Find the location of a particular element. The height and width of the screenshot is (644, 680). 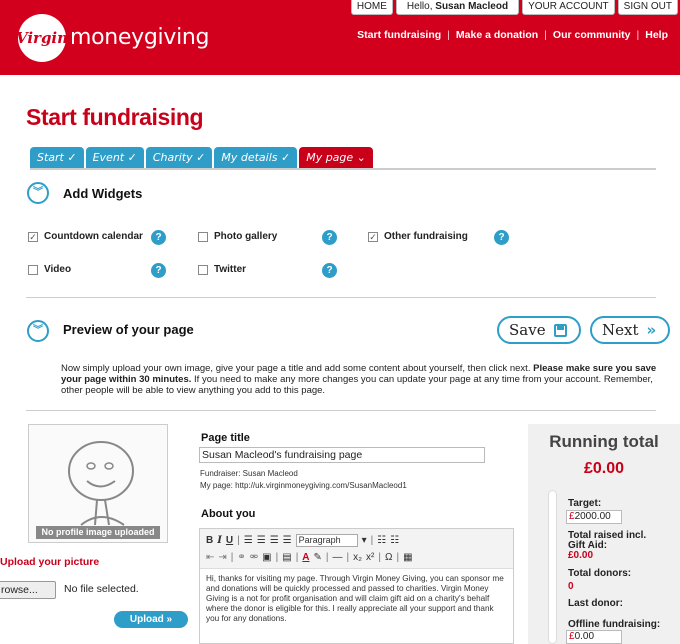

unlink-icon: ⚮ is located at coordinates (254, 557).